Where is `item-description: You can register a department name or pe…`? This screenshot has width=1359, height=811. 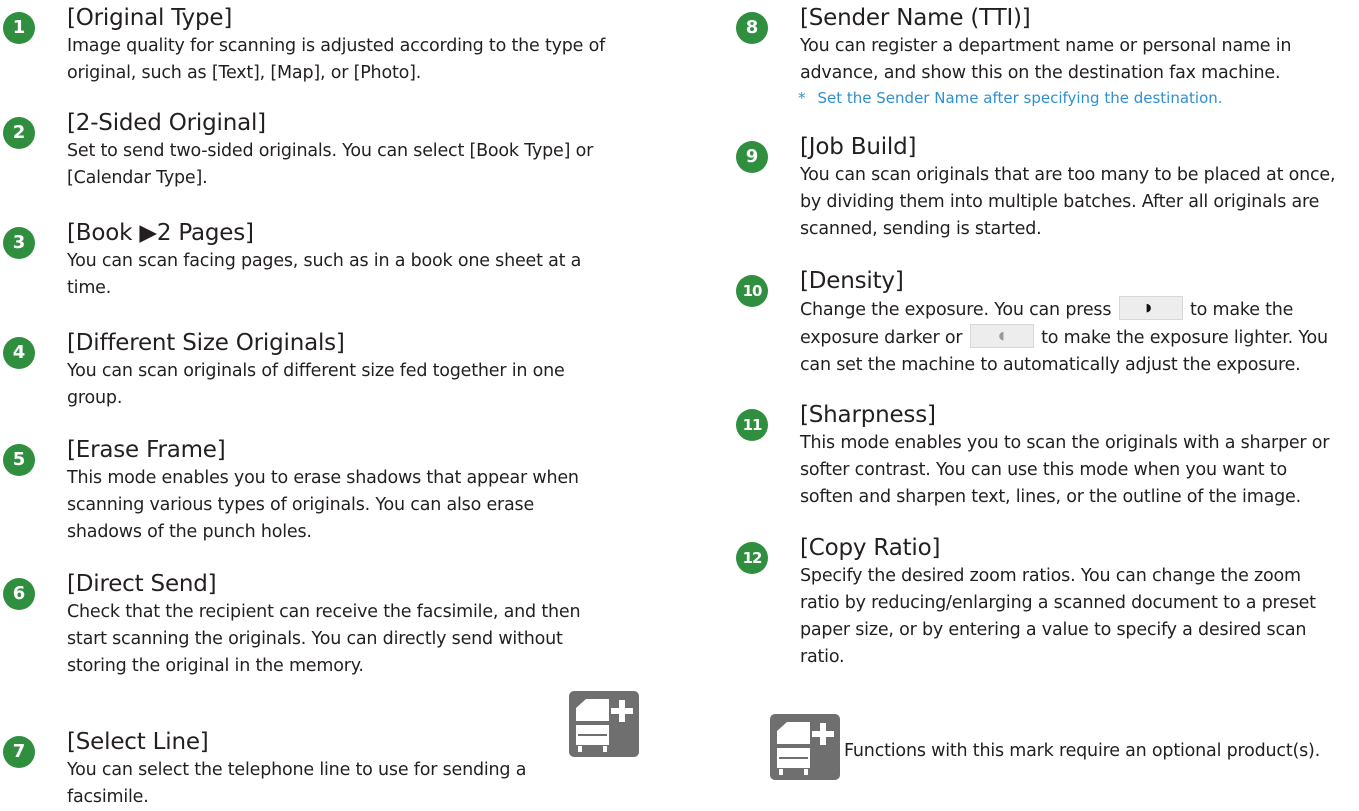
item-description: You can register a department name or pe… is located at coordinates (1046, 59).